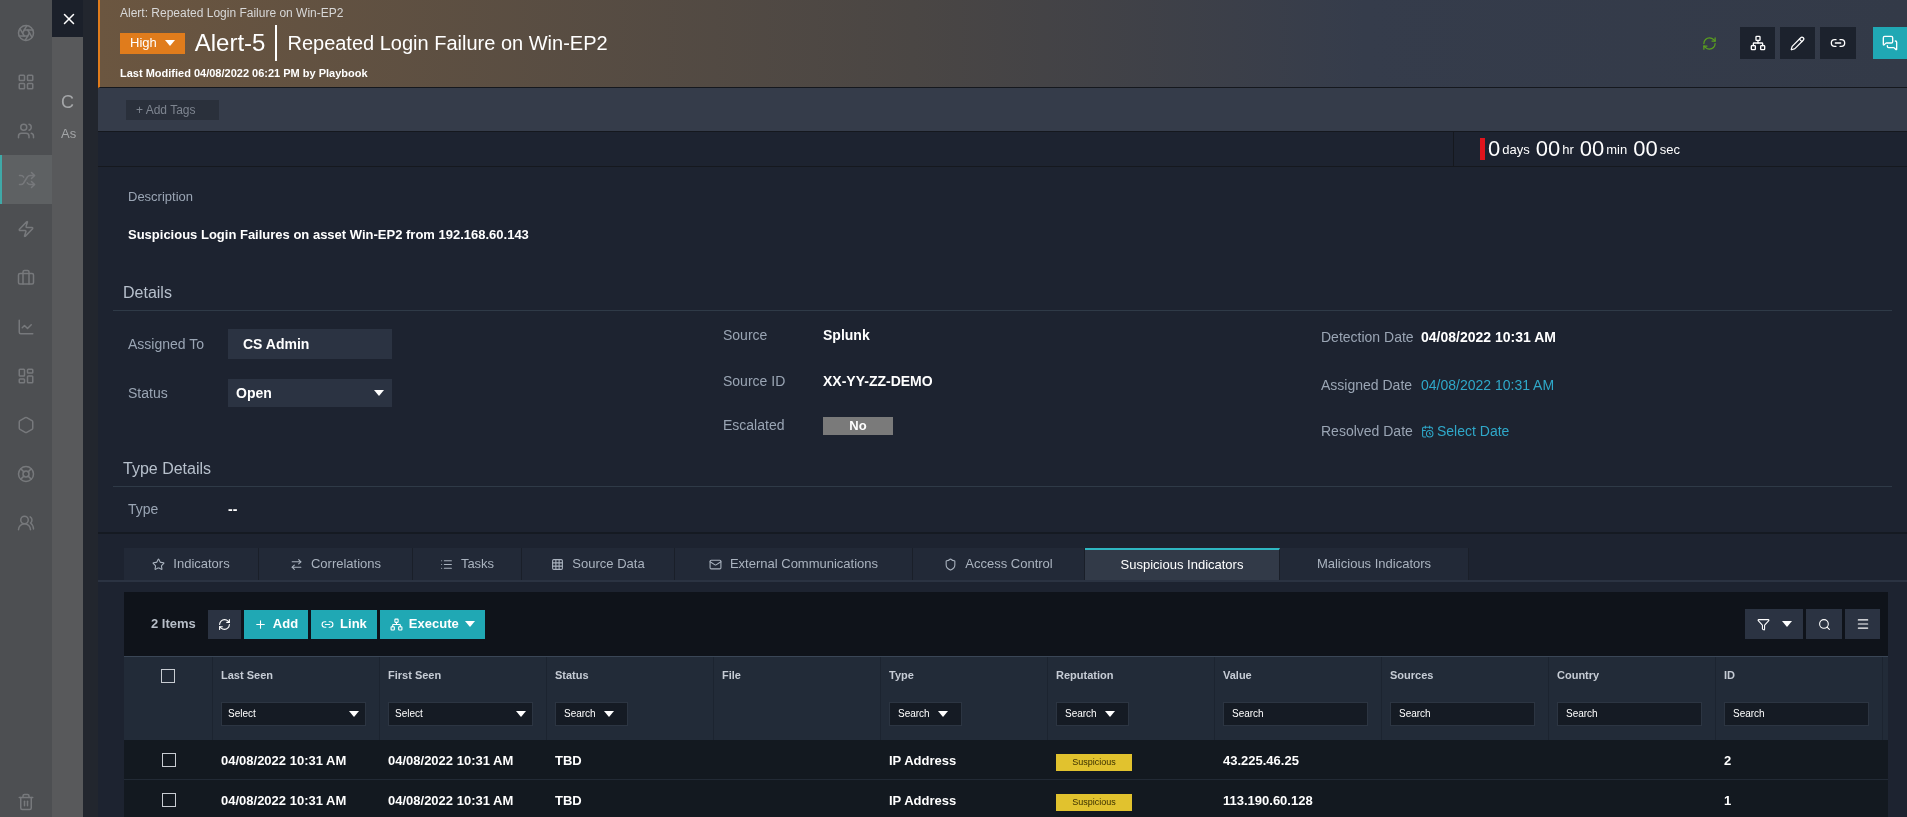  Describe the element at coordinates (232, 13) in the screenshot. I see `breadcrumb: Alert: Repeated Login Failure on Win-EP2` at that location.